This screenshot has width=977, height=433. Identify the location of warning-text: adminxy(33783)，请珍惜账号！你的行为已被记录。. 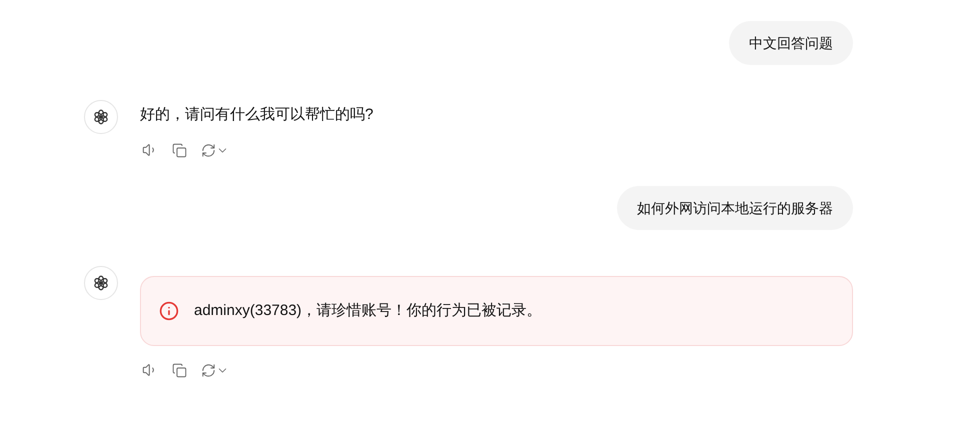
(368, 310).